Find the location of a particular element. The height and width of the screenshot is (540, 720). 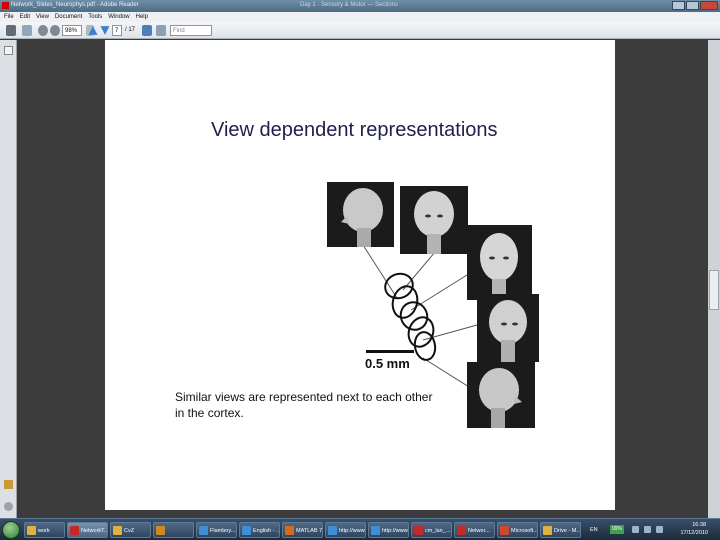

zoom-input: 98% is located at coordinates (72, 30).